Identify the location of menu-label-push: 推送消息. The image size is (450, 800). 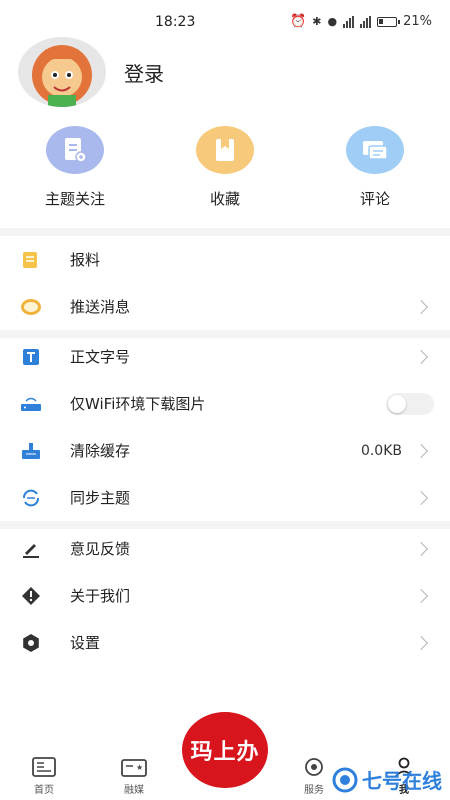
(100, 307).